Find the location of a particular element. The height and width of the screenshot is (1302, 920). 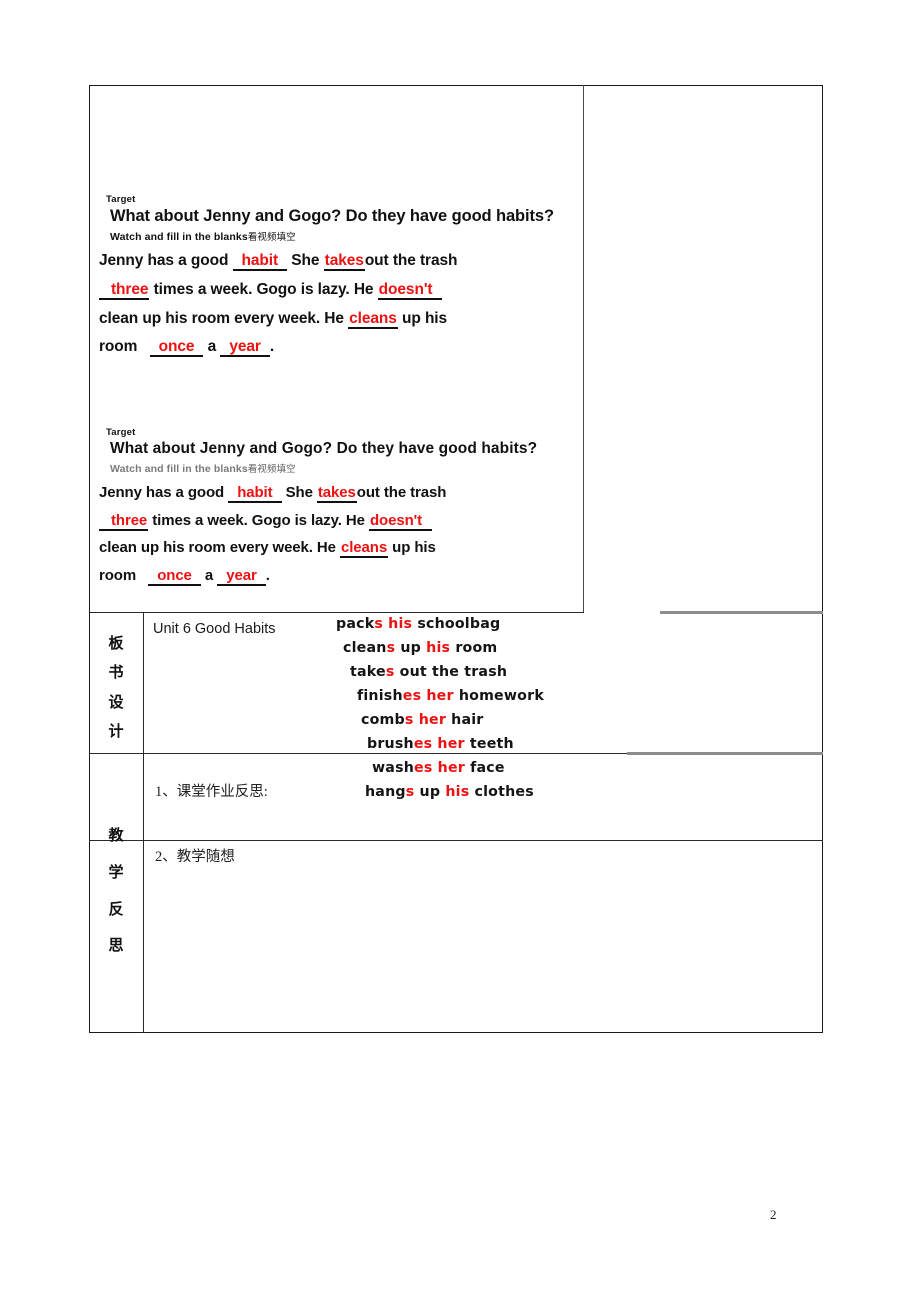

slide-target-label: Target is located at coordinates (121, 199).